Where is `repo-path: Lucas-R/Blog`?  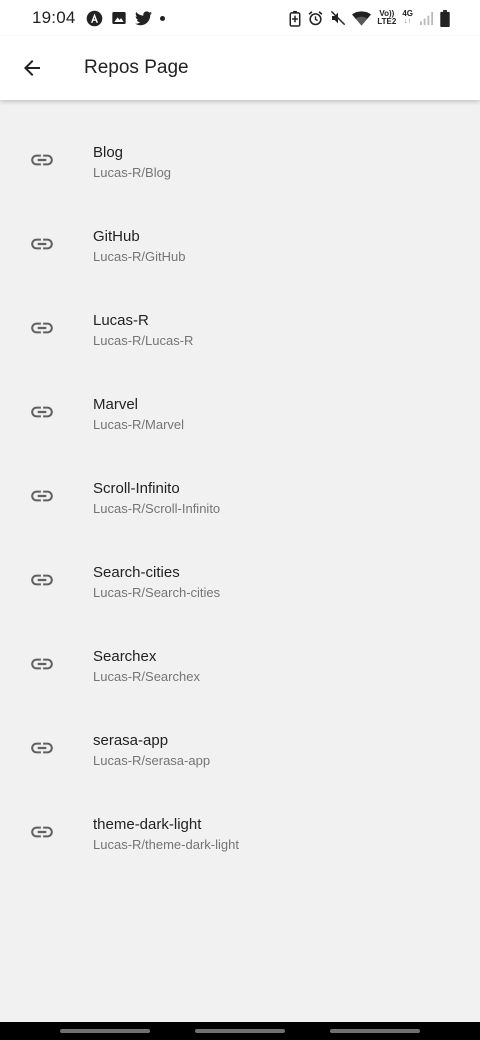
repo-path: Lucas-R/Blog is located at coordinates (132, 172).